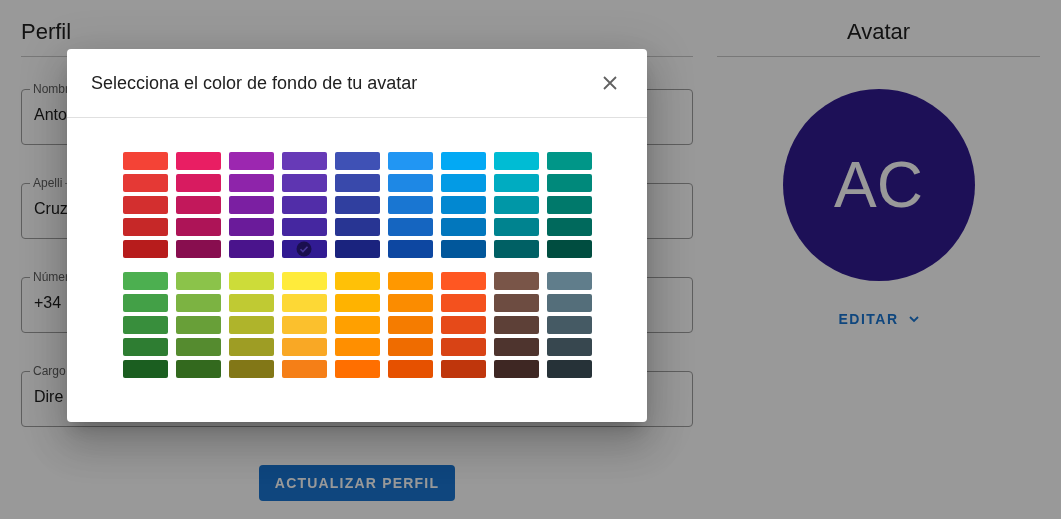 Image resolution: width=1061 pixels, height=519 pixels. I want to click on section-title: Avatar, so click(878, 32).